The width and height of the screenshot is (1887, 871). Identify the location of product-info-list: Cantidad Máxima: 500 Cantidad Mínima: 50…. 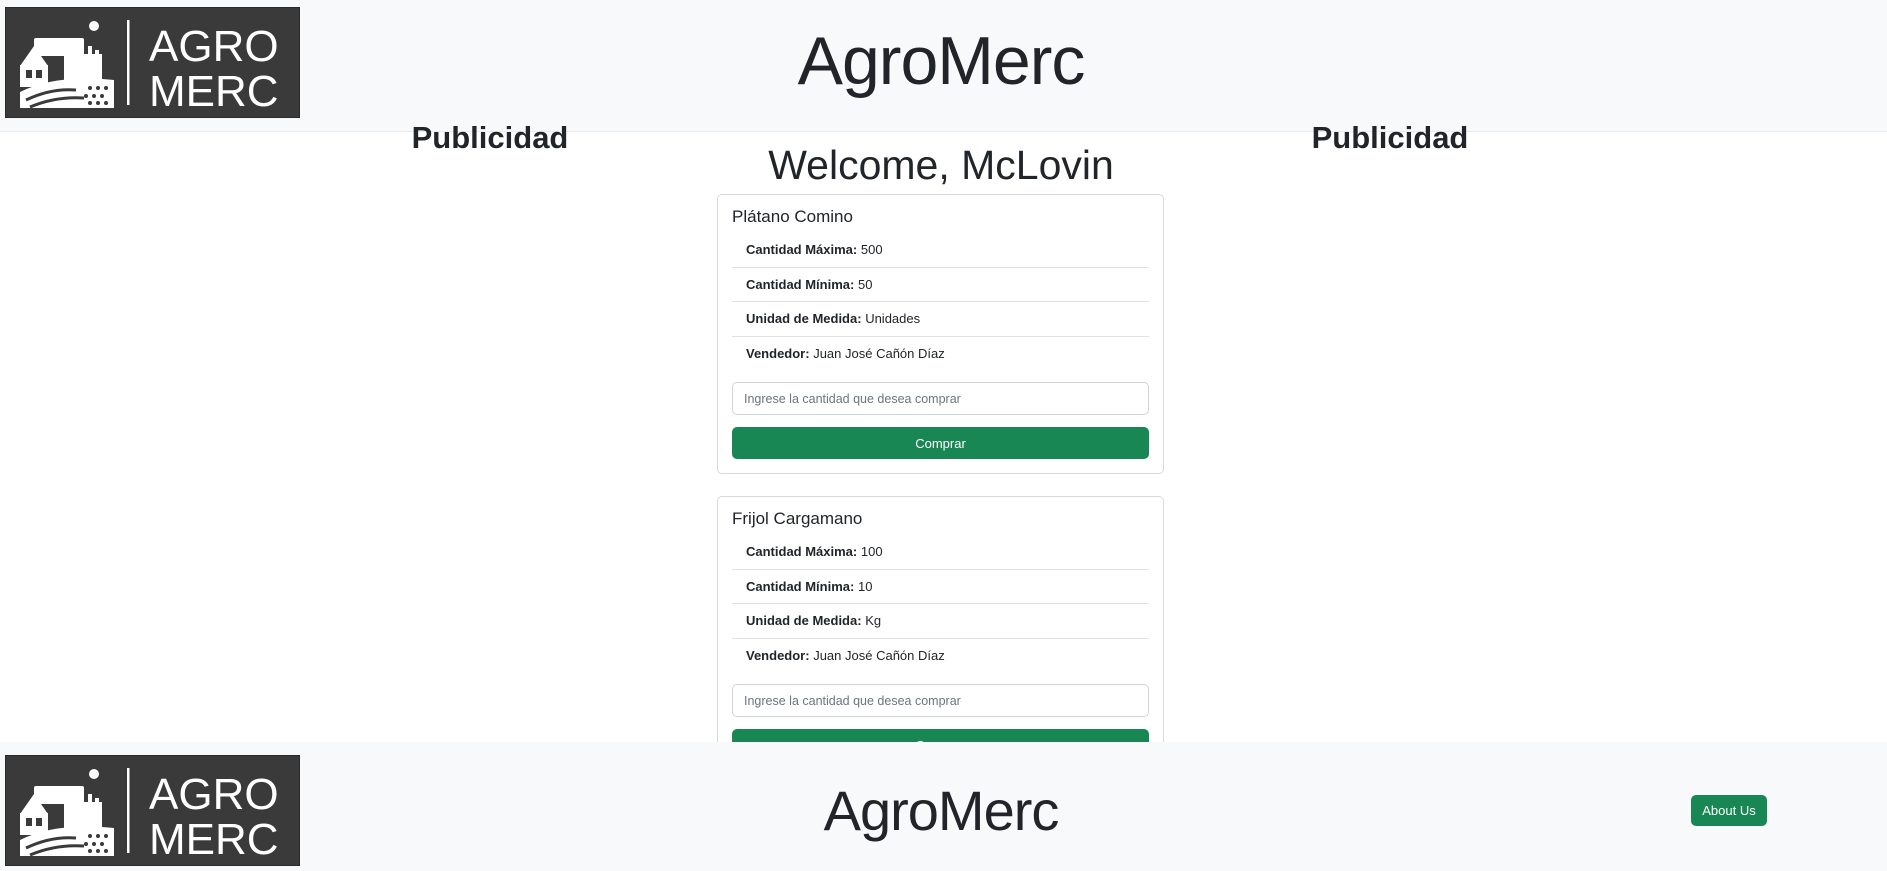
(940, 302).